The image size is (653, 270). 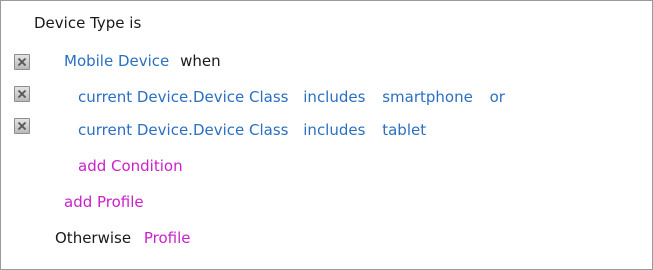 What do you see at coordinates (497, 97) in the screenshot?
I see `condition-joiner-link: or` at bounding box center [497, 97].